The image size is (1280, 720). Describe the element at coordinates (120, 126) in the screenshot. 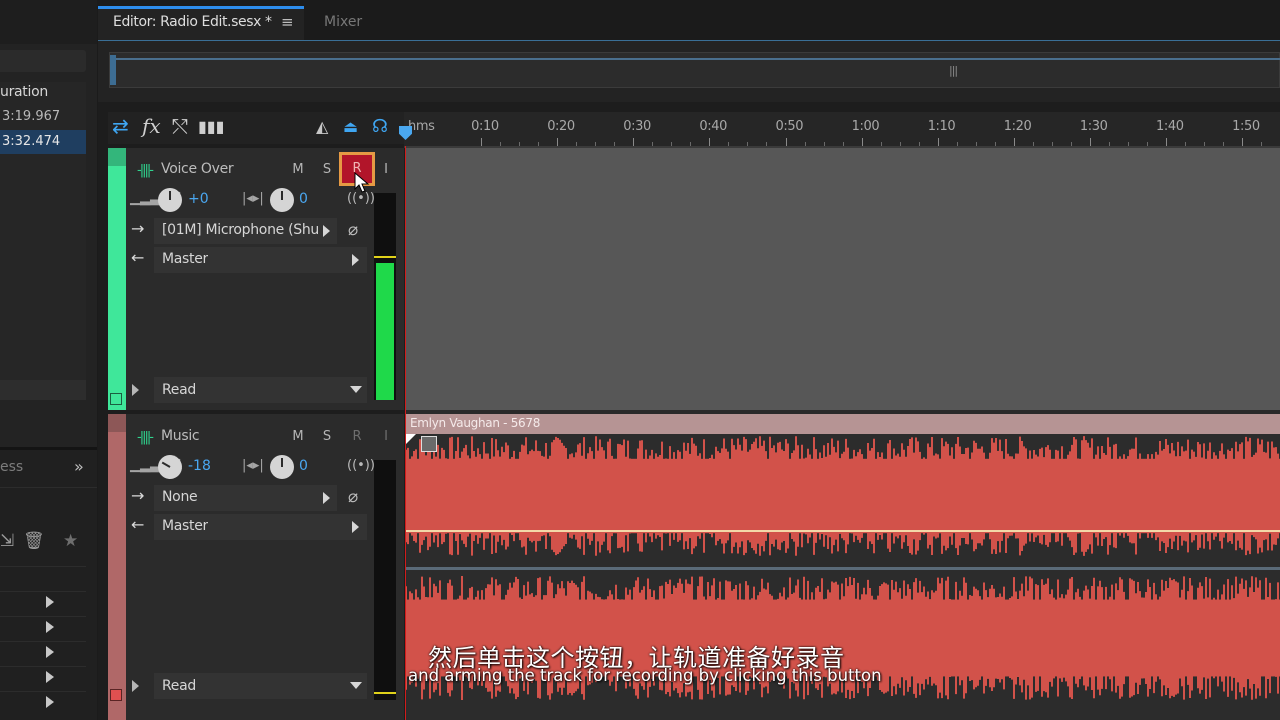

I see `inputs-outputs-icon: ⇄` at that location.